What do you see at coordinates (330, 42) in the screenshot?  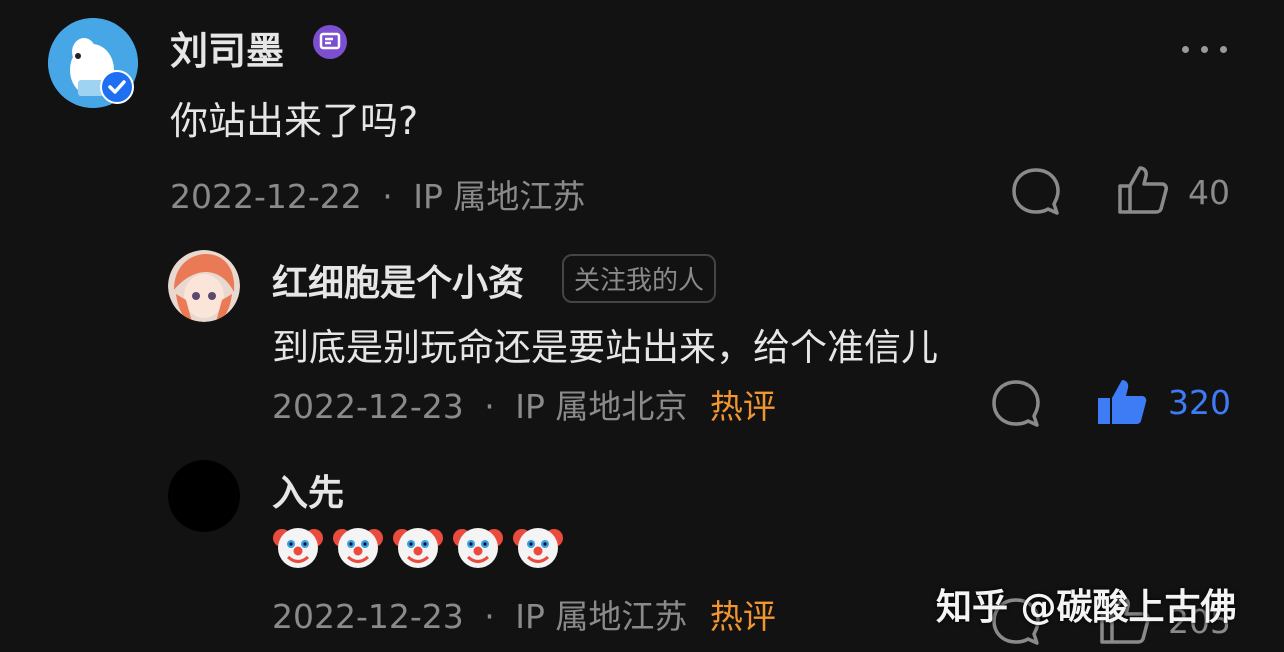 I see `member-badge-icon` at bounding box center [330, 42].